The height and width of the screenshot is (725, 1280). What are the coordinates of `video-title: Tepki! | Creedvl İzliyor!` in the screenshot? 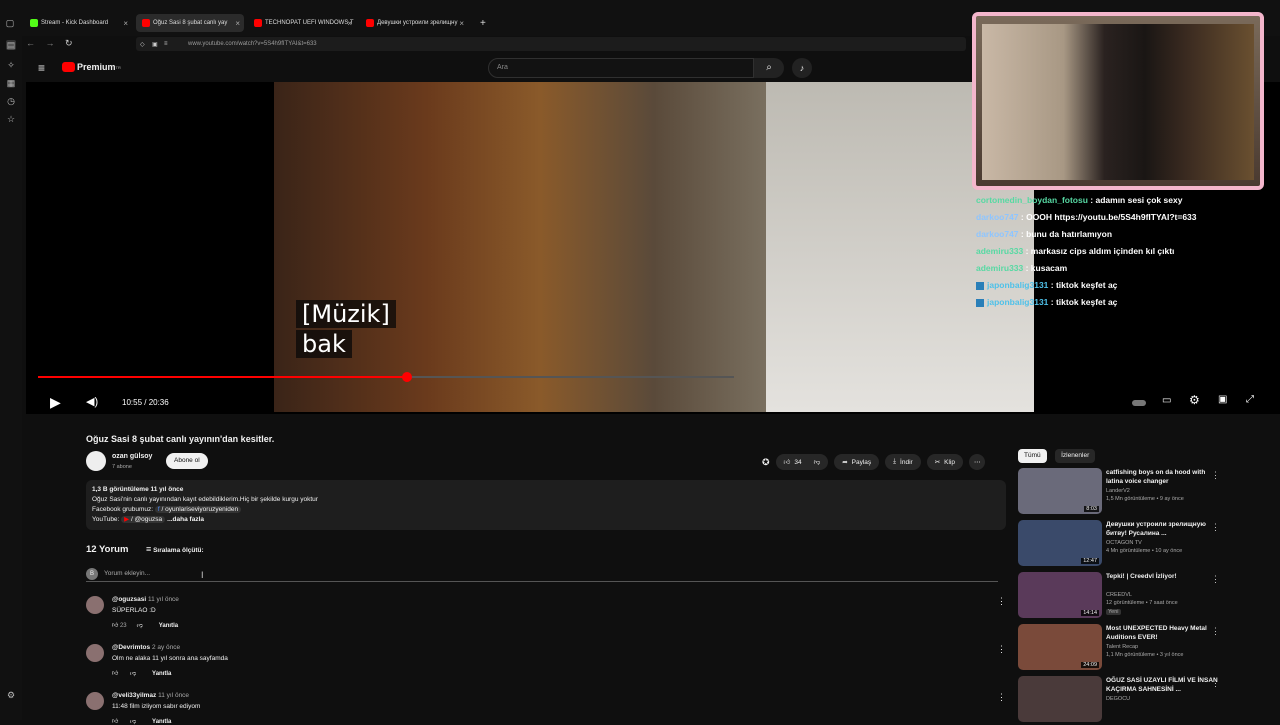 It's located at (1162, 576).